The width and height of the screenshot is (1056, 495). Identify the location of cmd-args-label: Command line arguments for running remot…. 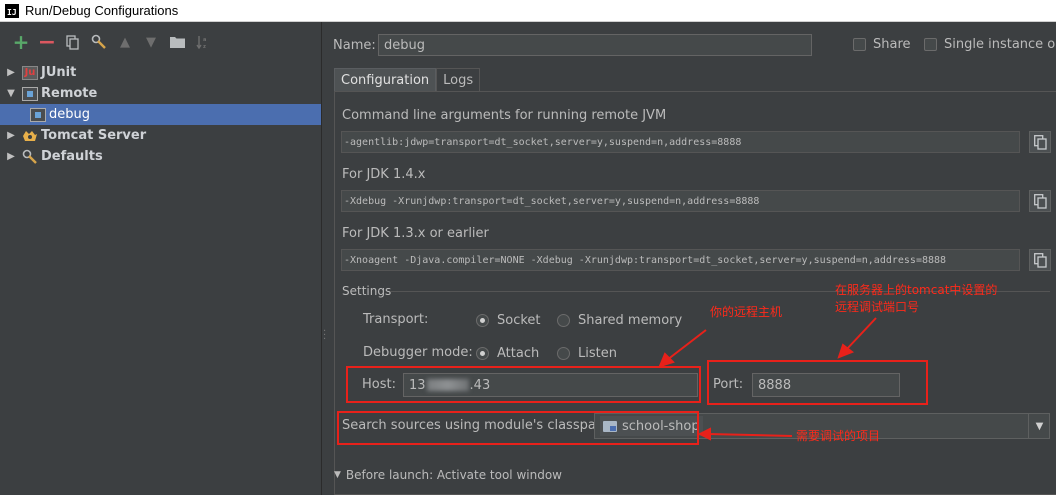
(504, 115).